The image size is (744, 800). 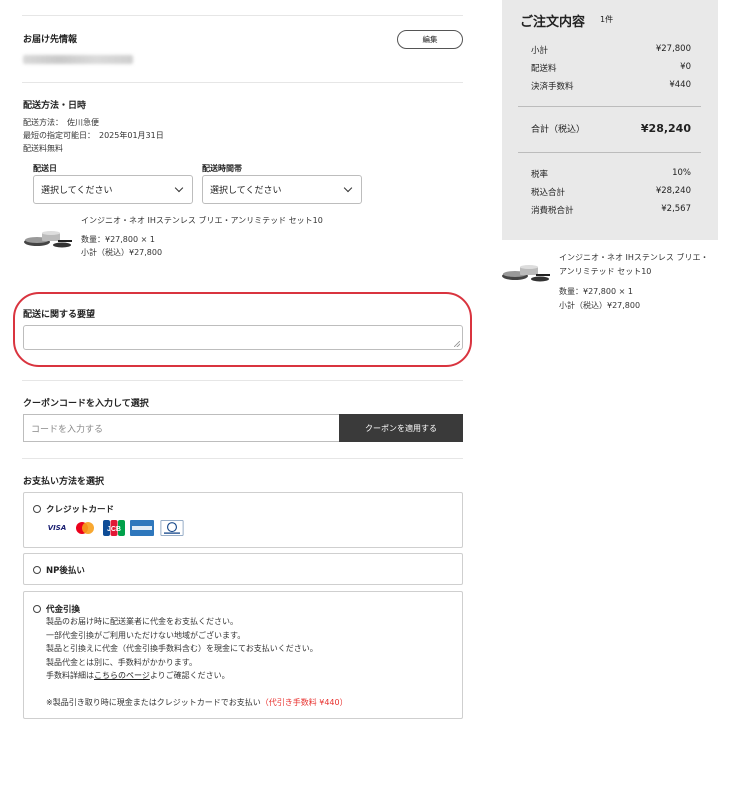 What do you see at coordinates (45, 168) in the screenshot?
I see `delivery-date-label: 配送日` at bounding box center [45, 168].